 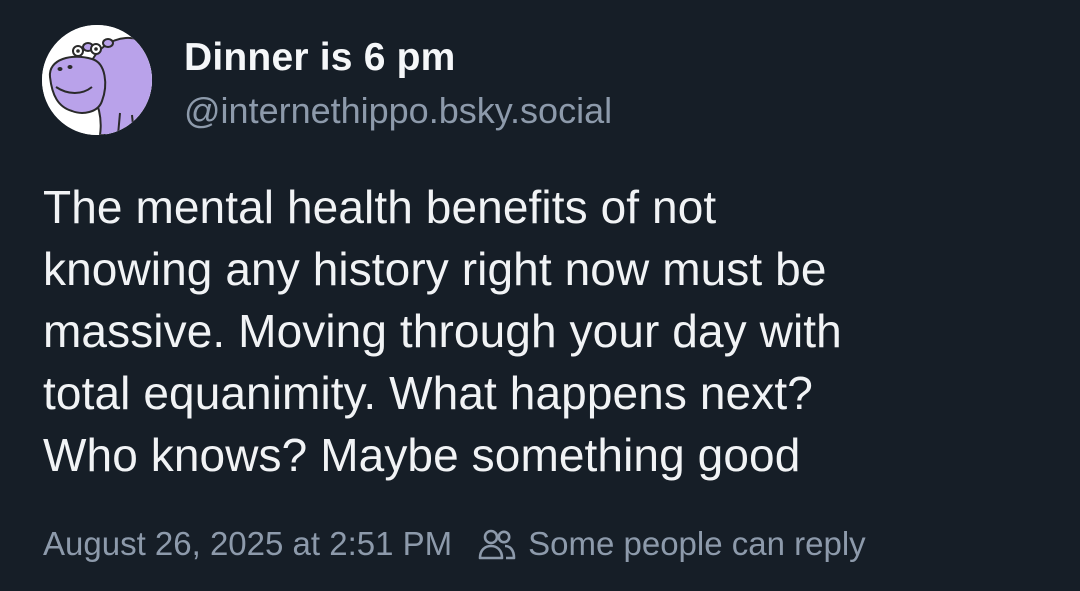 I want to click on post-text-line: massive. Moving through your day with, so click(x=442, y=331).